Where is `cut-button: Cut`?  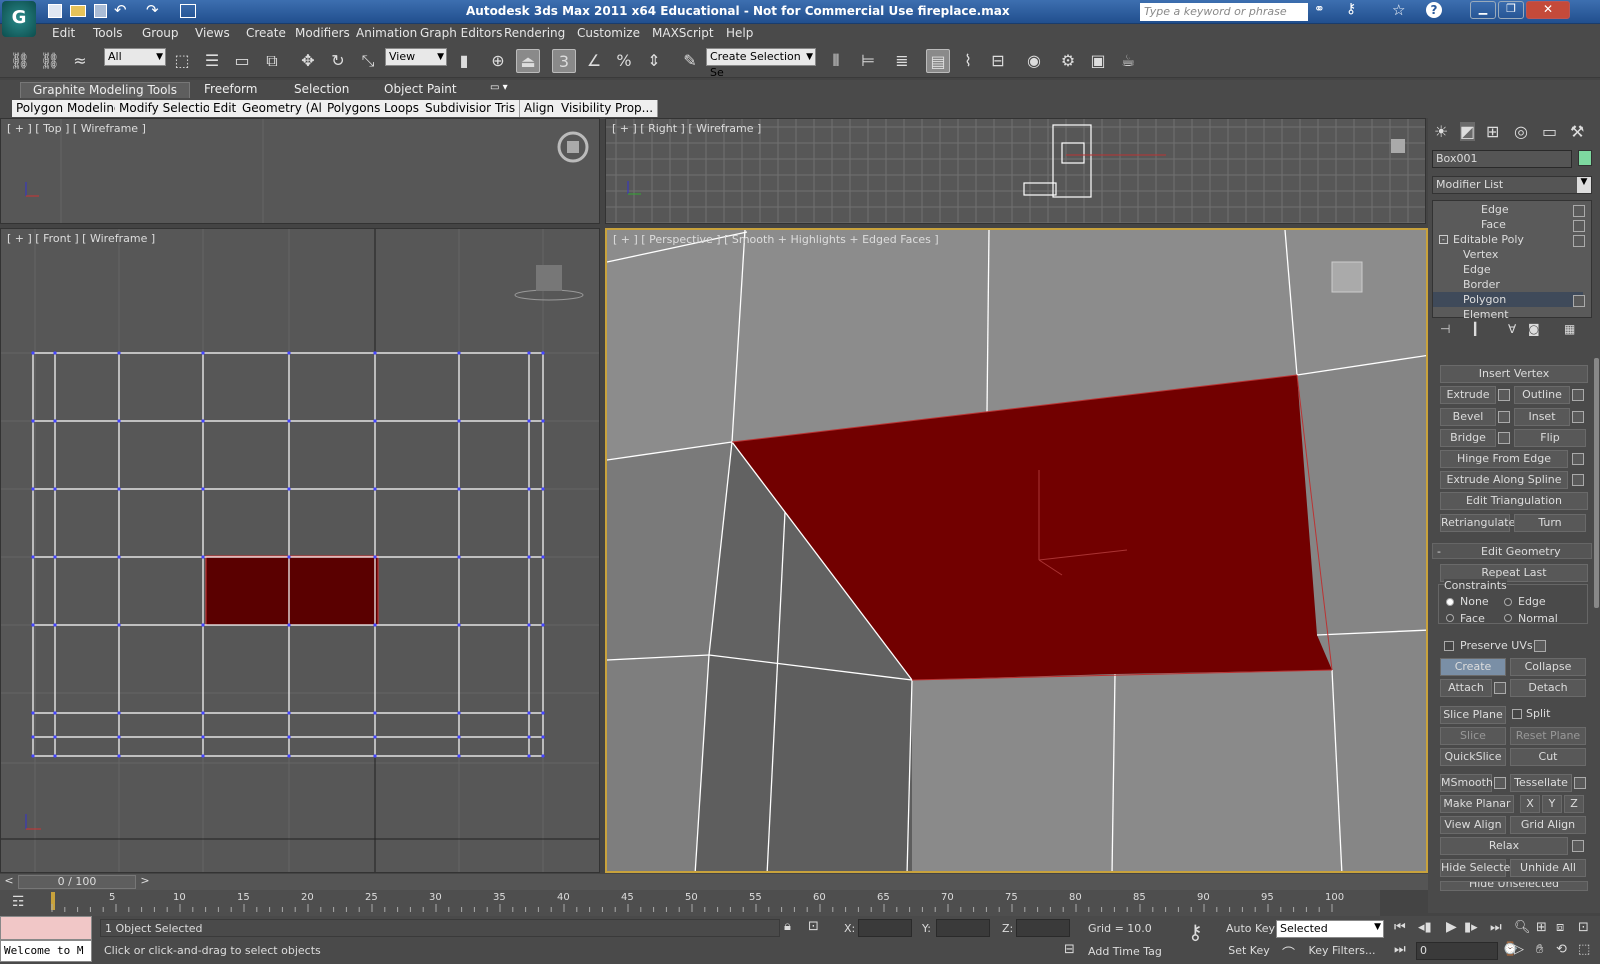 cut-button: Cut is located at coordinates (1548, 757).